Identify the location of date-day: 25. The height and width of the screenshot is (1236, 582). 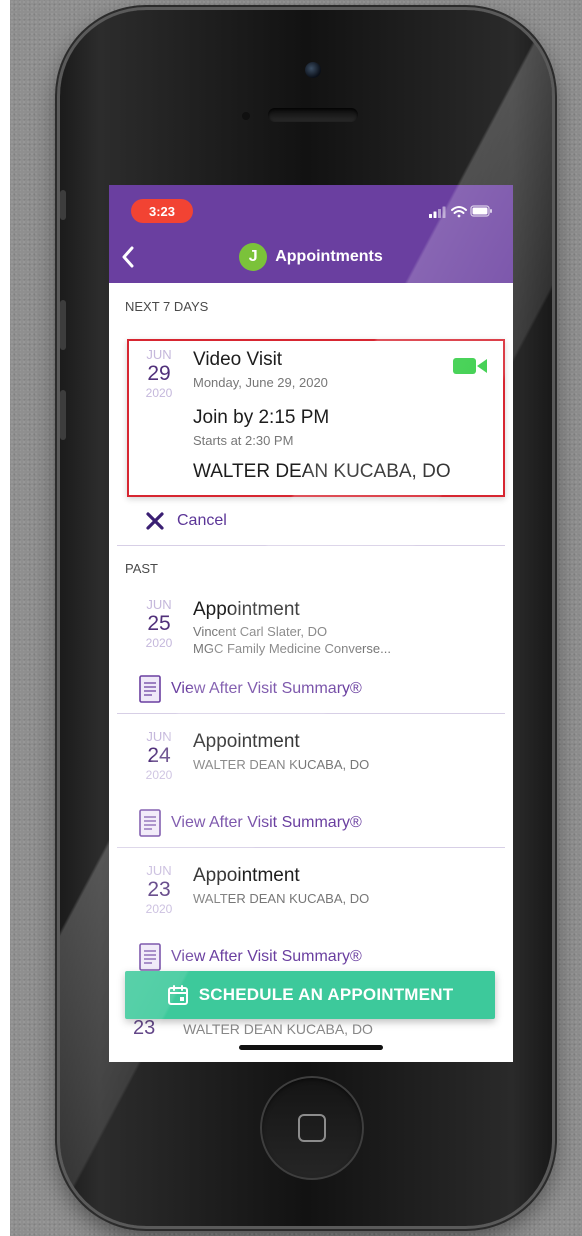
(159, 623).